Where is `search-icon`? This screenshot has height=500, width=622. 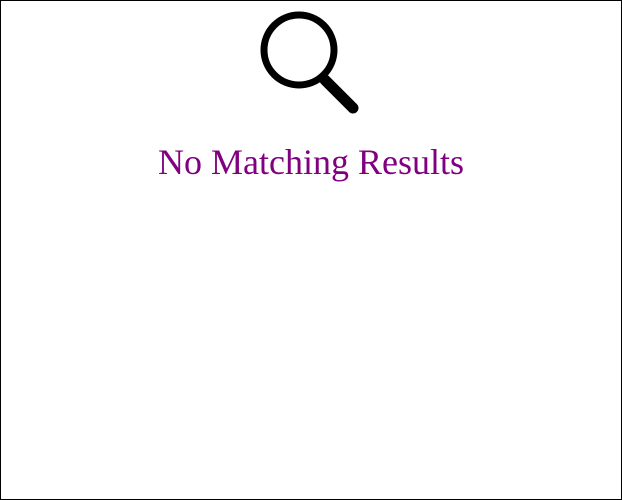
search-icon is located at coordinates (311, 62).